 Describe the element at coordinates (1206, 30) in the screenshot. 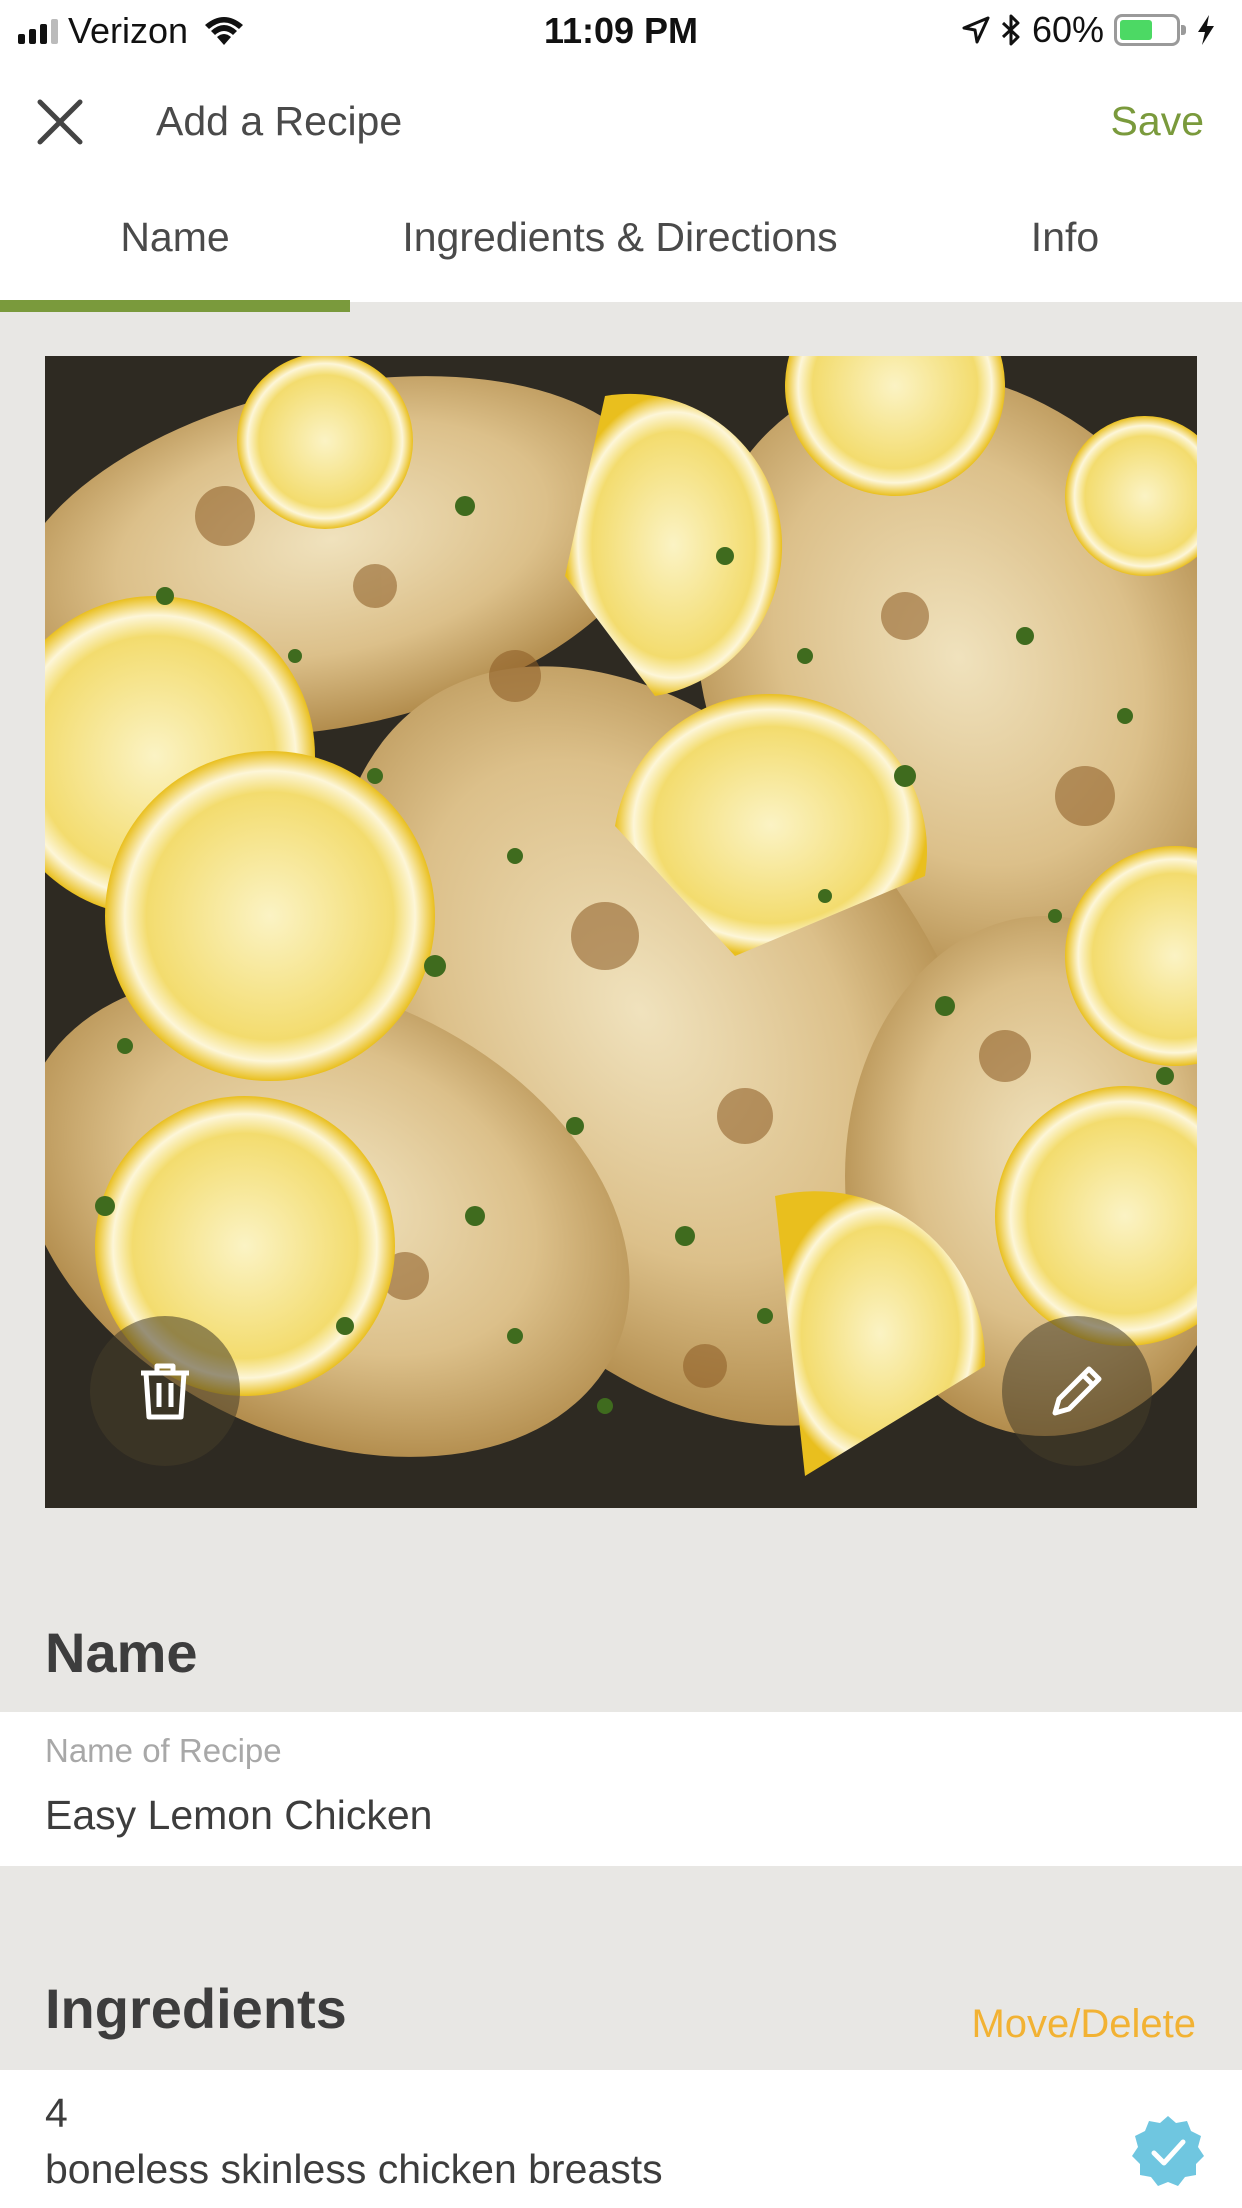

I see `charging-icon` at that location.